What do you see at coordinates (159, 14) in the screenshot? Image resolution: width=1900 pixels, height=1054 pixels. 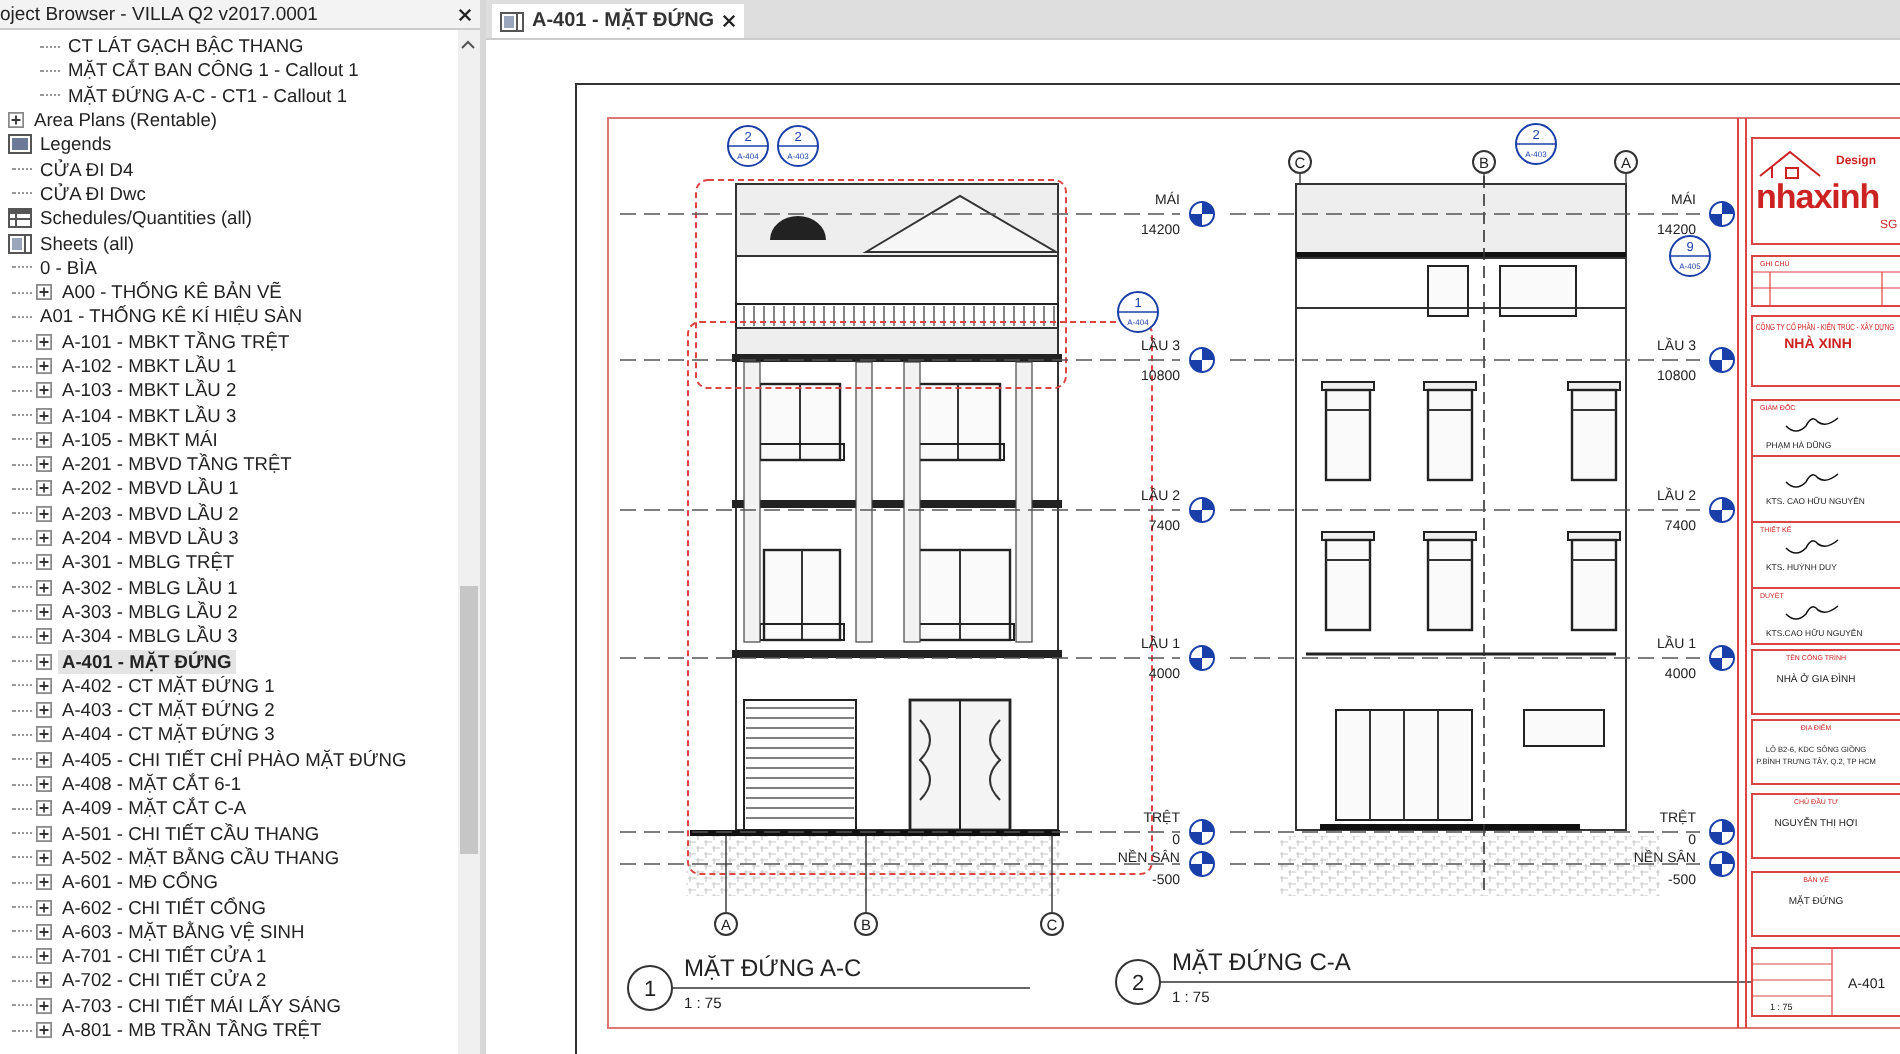 I see `panel-title: oject Browser - VILLA Q2 v2017.0001` at bounding box center [159, 14].